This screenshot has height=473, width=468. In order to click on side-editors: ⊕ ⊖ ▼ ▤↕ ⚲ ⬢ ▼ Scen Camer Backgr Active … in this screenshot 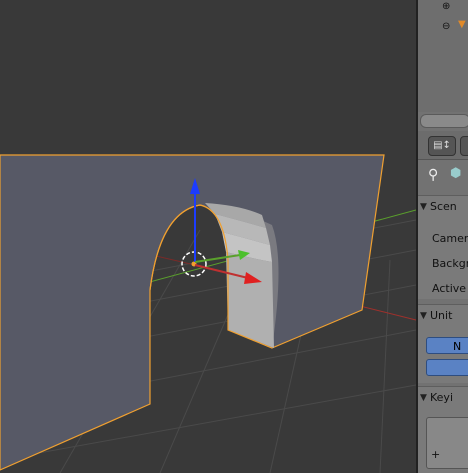, I will do `click(443, 236)`.